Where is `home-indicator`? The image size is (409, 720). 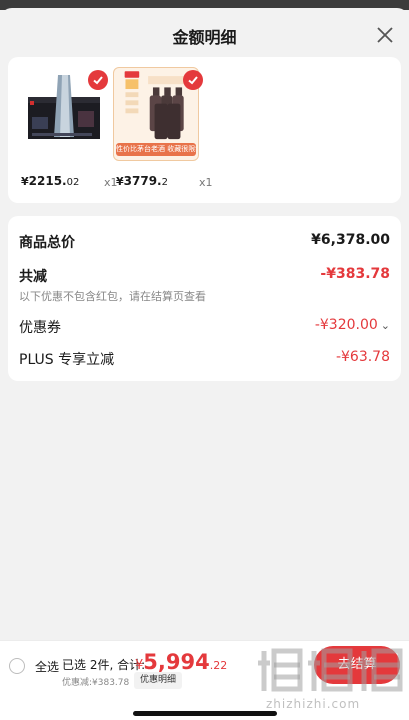 home-indicator is located at coordinates (205, 713).